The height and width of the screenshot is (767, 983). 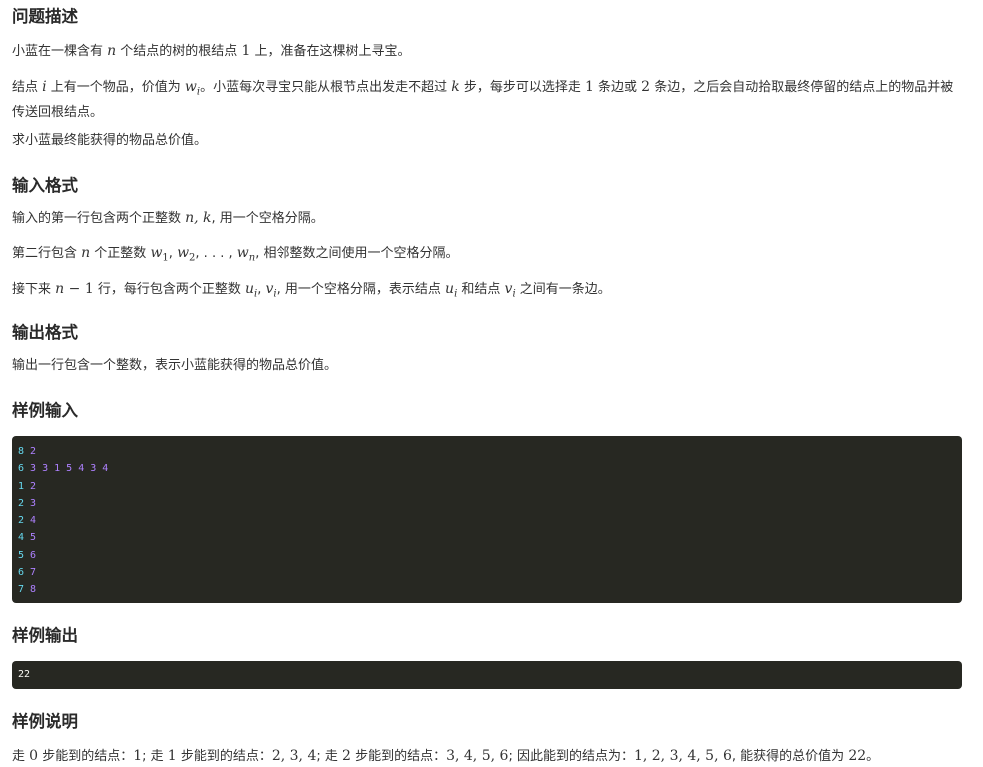 I want to click on sample-input-line: 6 3 3 1 5 4 3 4, so click(x=490, y=468).